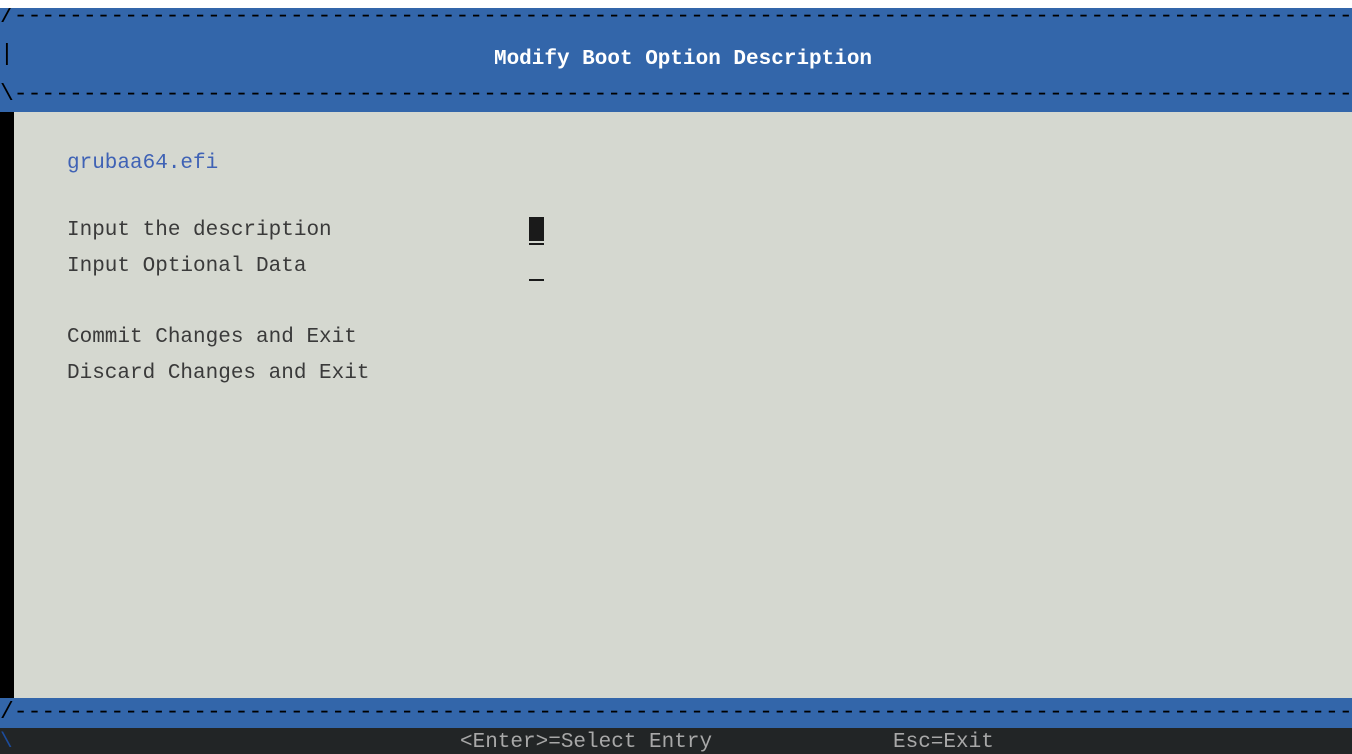  What do you see at coordinates (683, 59) in the screenshot?
I see `page-title: Modify Boot Option Description` at bounding box center [683, 59].